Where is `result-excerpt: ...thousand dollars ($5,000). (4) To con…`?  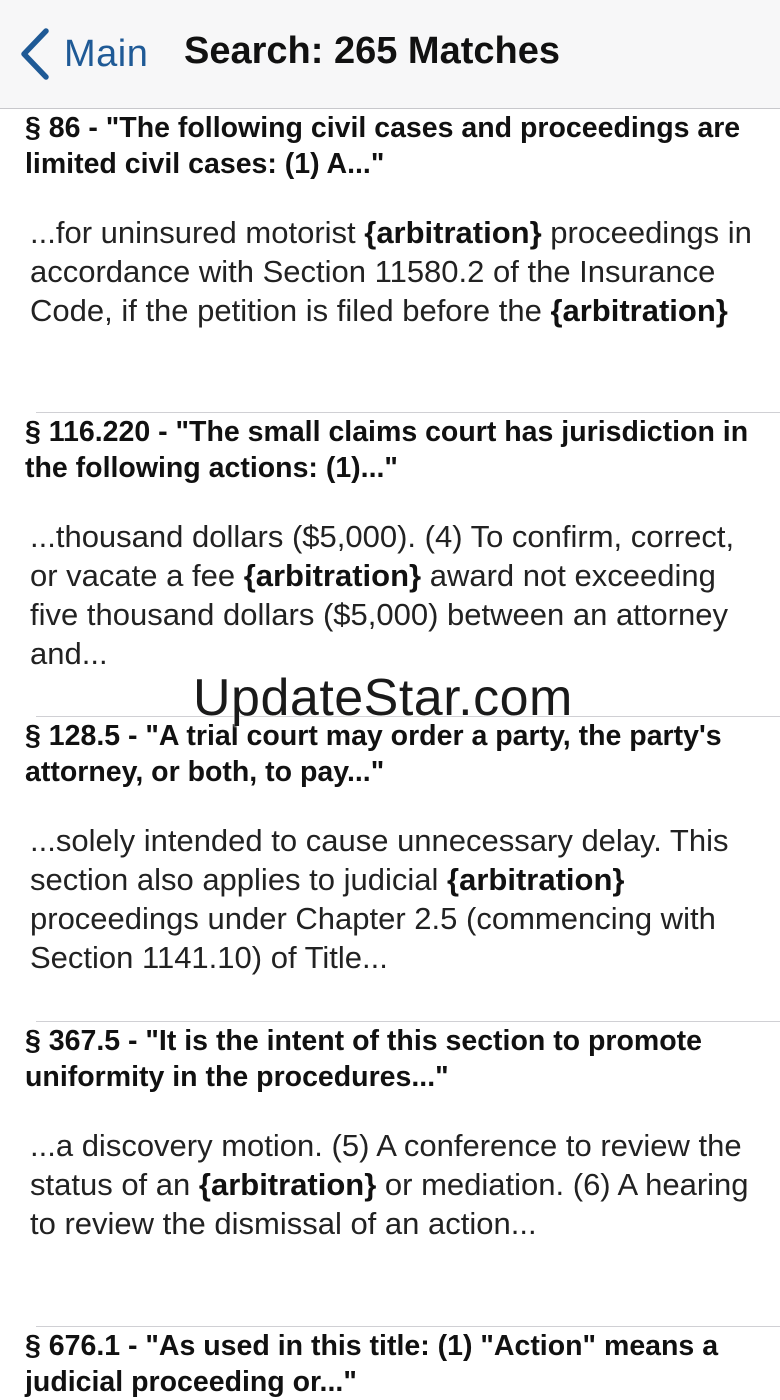
result-excerpt: ...thousand dollars ($5,000). (4) To con… is located at coordinates (390, 595).